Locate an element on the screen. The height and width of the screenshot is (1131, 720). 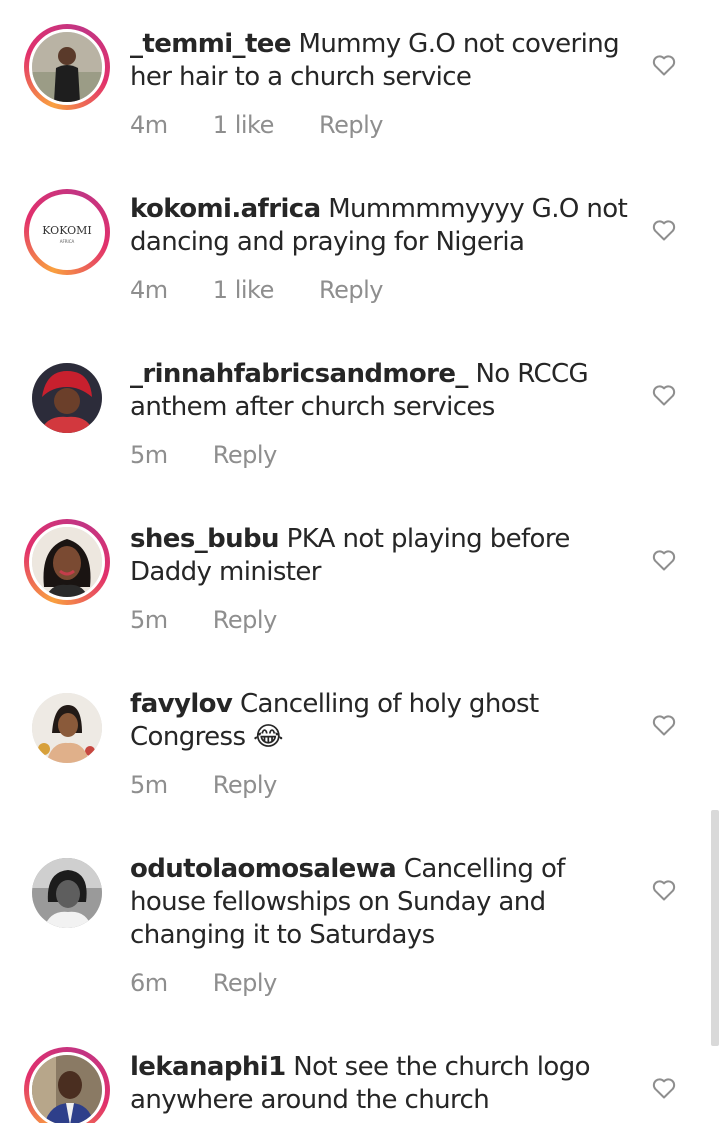
comment-username: shes_bubu is located at coordinates (205, 539).